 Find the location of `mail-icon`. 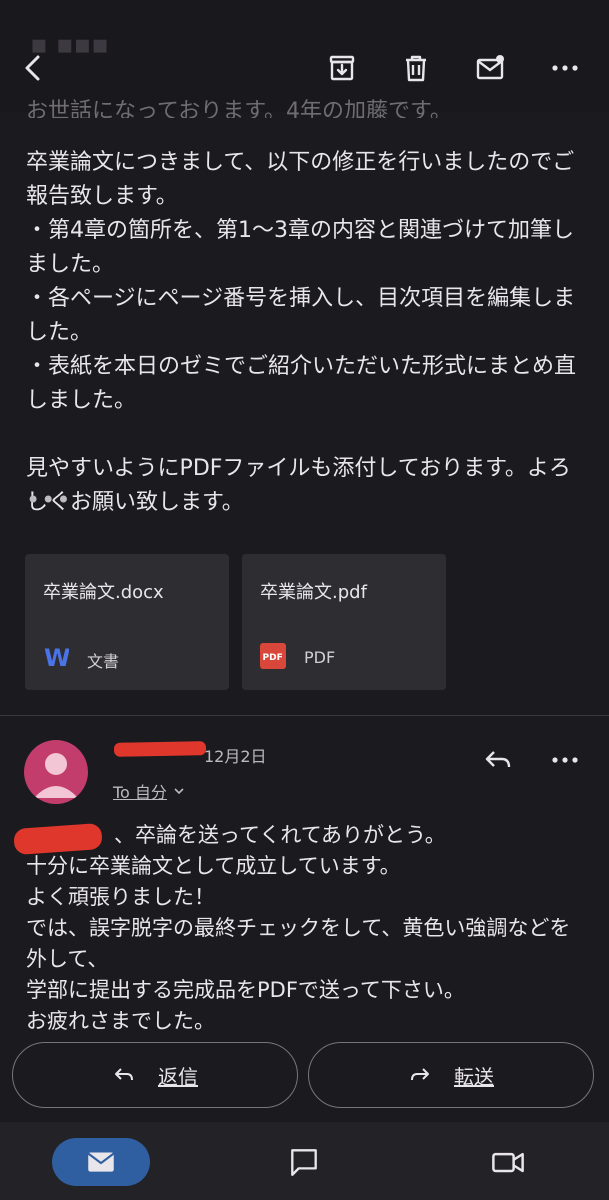

mail-icon is located at coordinates (101, 1162).